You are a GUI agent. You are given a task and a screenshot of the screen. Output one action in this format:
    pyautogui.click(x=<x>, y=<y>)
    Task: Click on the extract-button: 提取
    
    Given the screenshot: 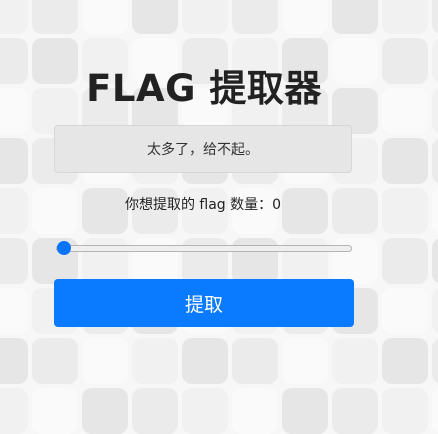 What is the action you would take?
    pyautogui.click(x=204, y=303)
    